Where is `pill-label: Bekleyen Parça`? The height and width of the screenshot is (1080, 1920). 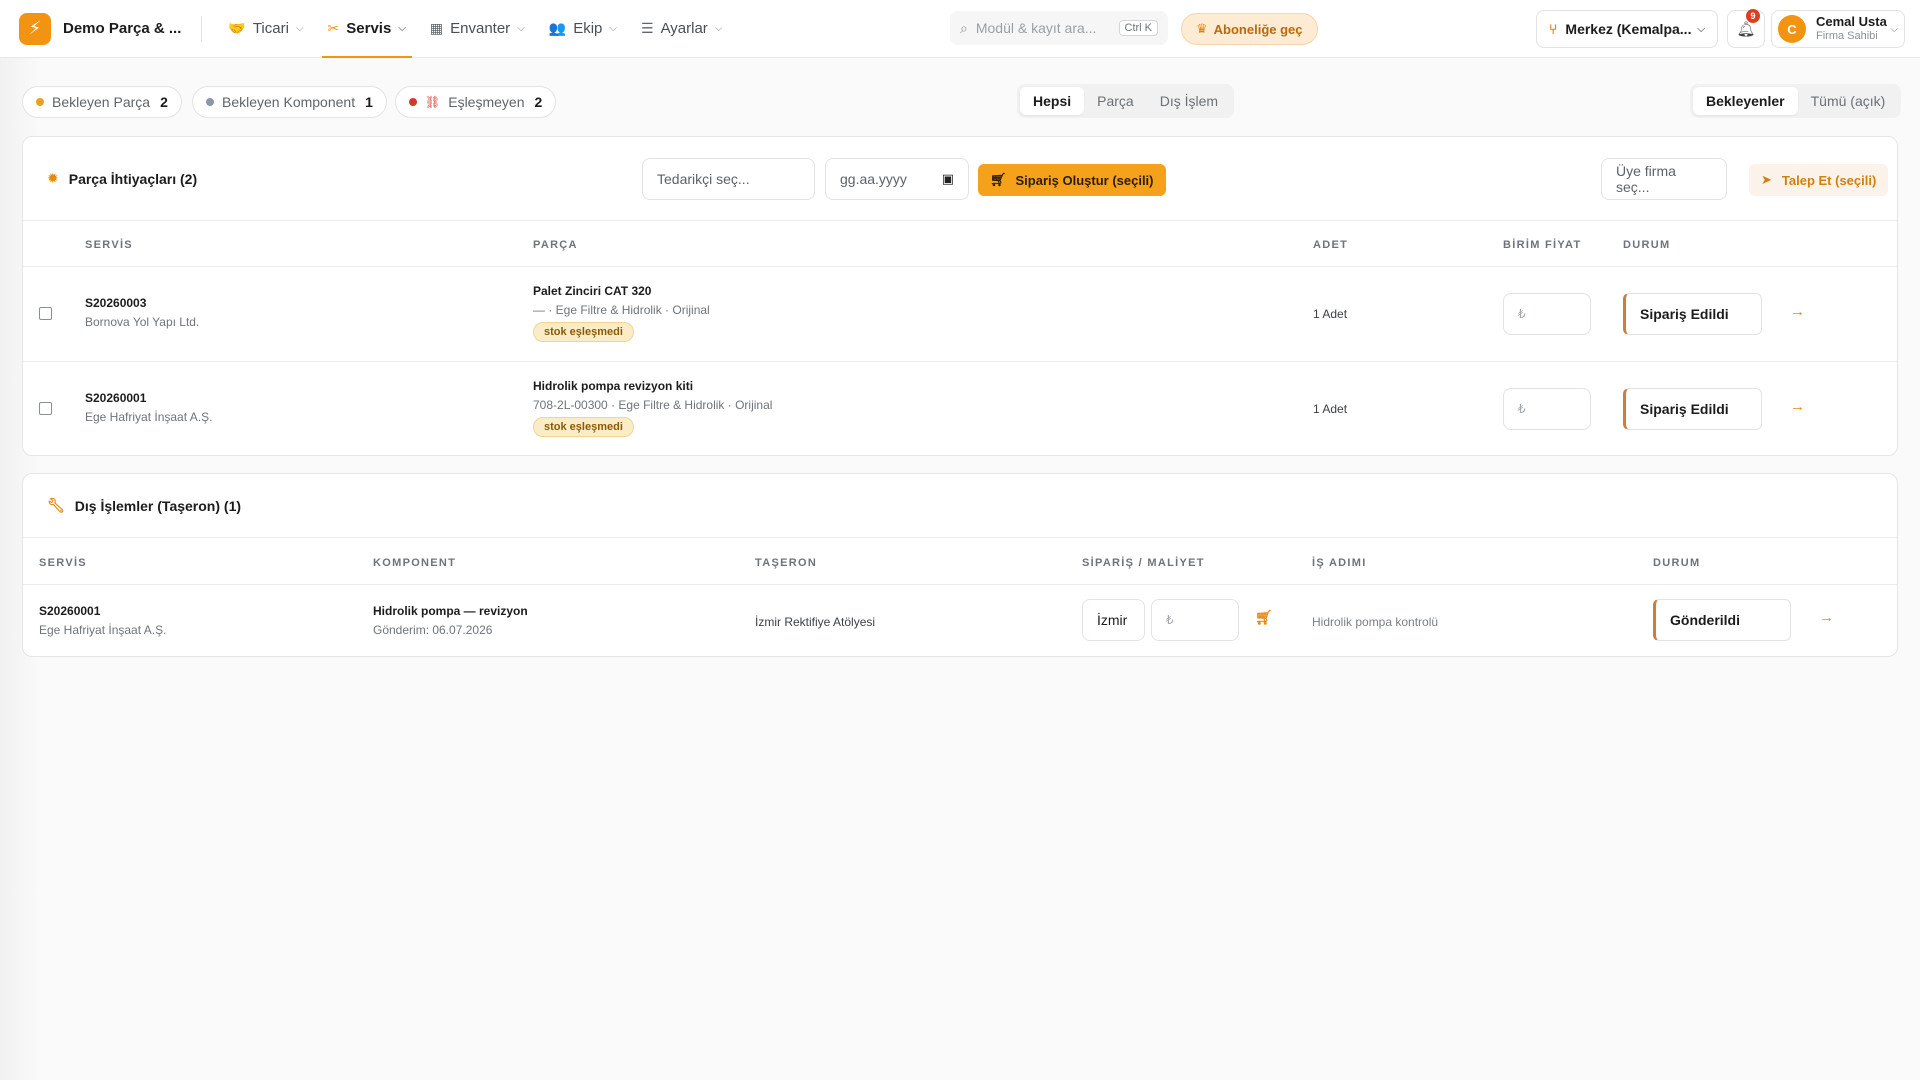
pill-label: Bekleyen Parça is located at coordinates (101, 102).